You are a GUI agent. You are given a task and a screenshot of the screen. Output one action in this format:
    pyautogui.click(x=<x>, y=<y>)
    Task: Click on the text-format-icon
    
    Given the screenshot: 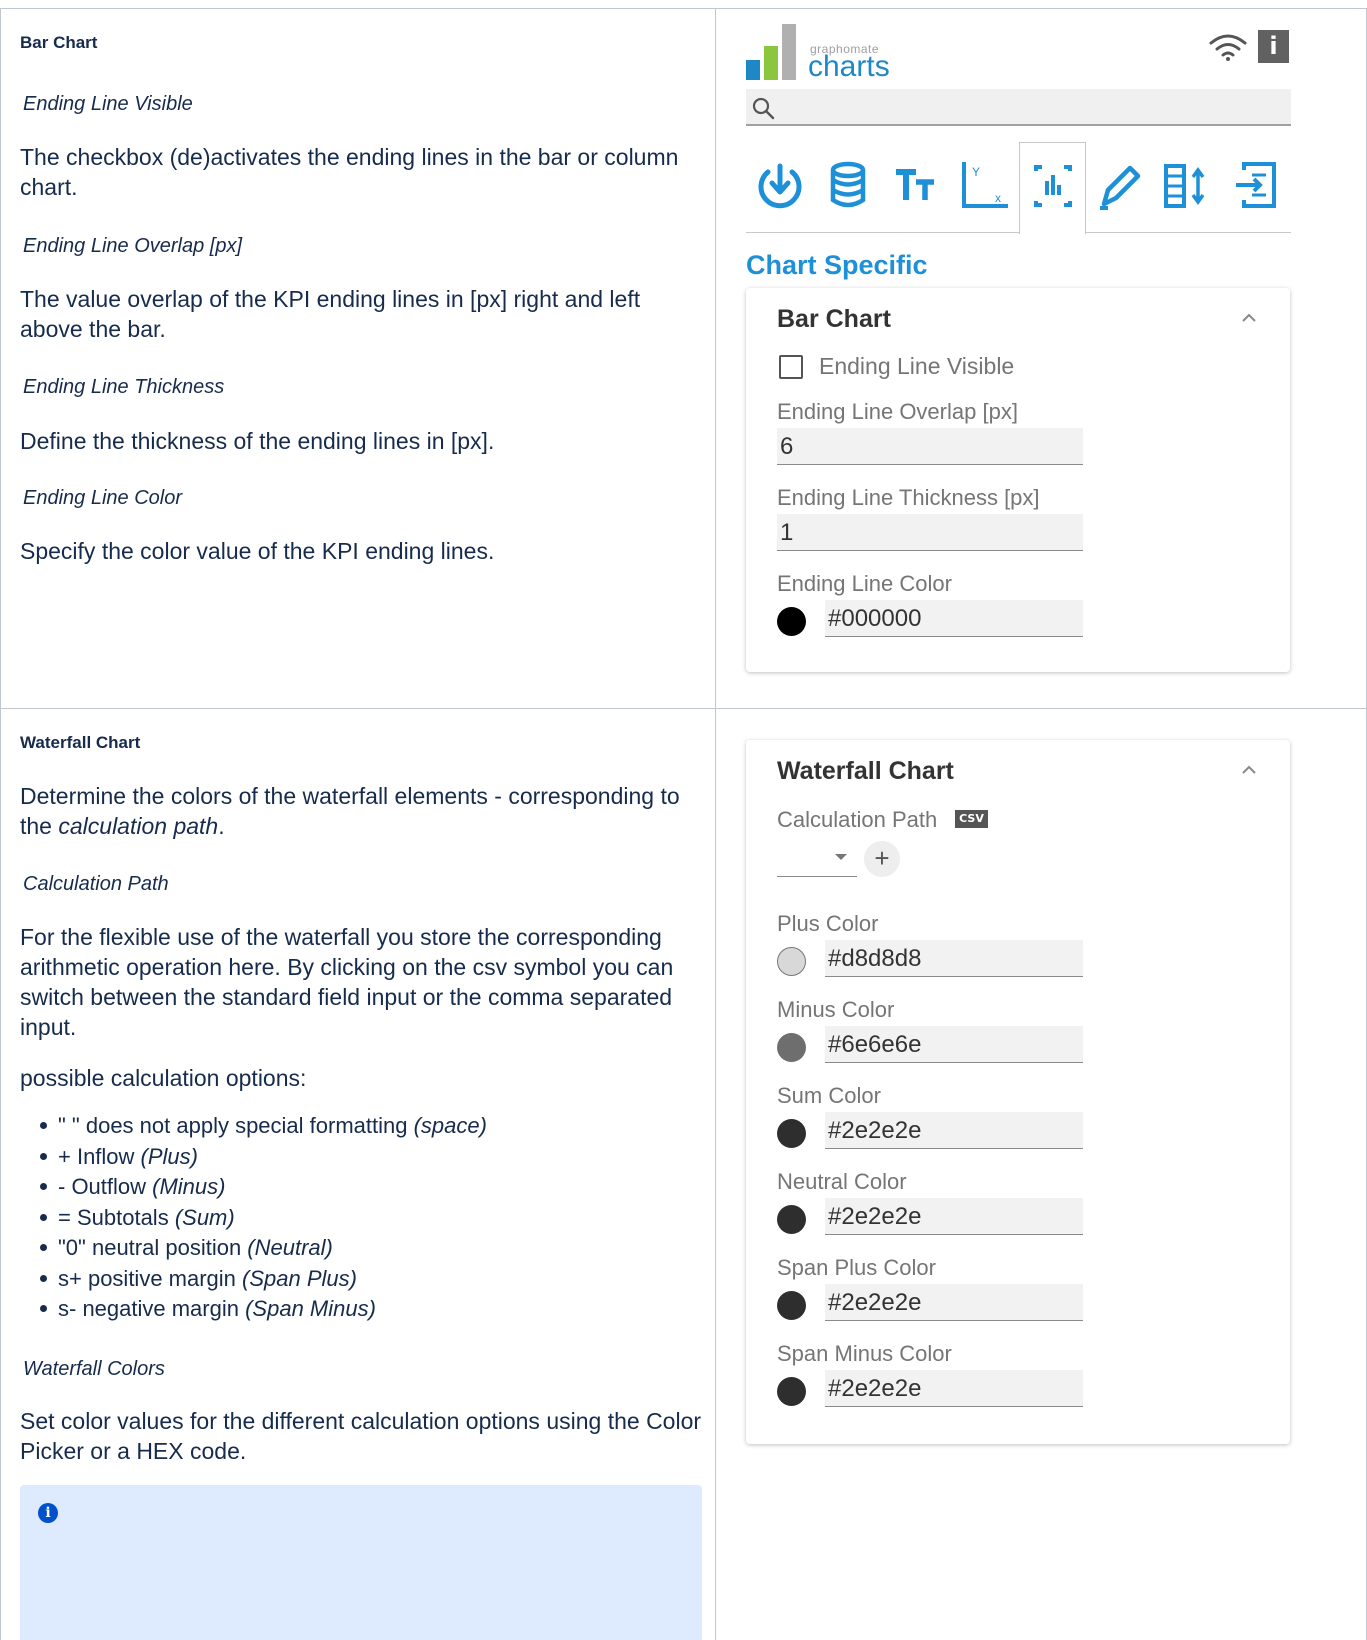 What is the action you would take?
    pyautogui.click(x=915, y=184)
    